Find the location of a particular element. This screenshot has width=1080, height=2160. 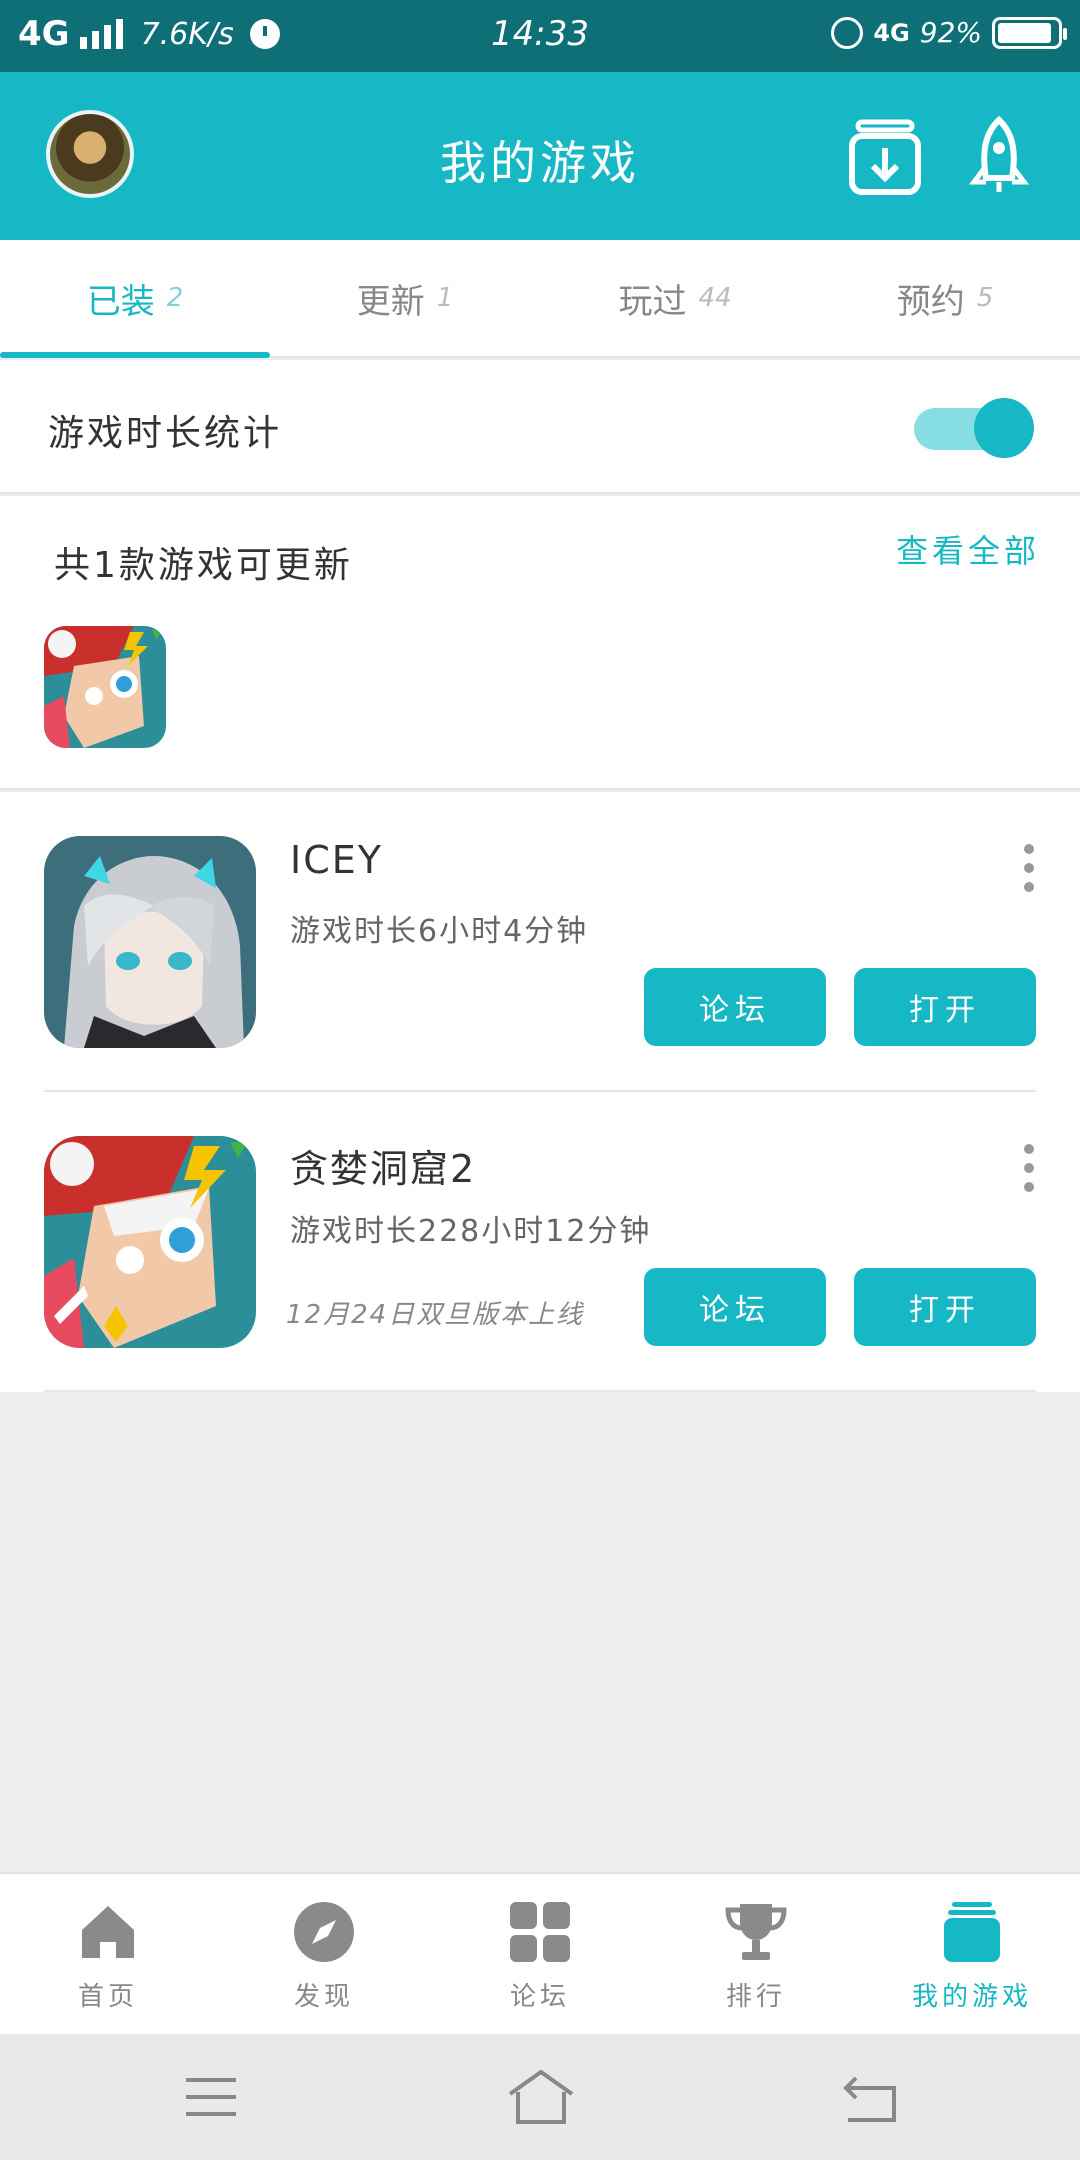

tab-label: 预约 is located at coordinates (930, 301).